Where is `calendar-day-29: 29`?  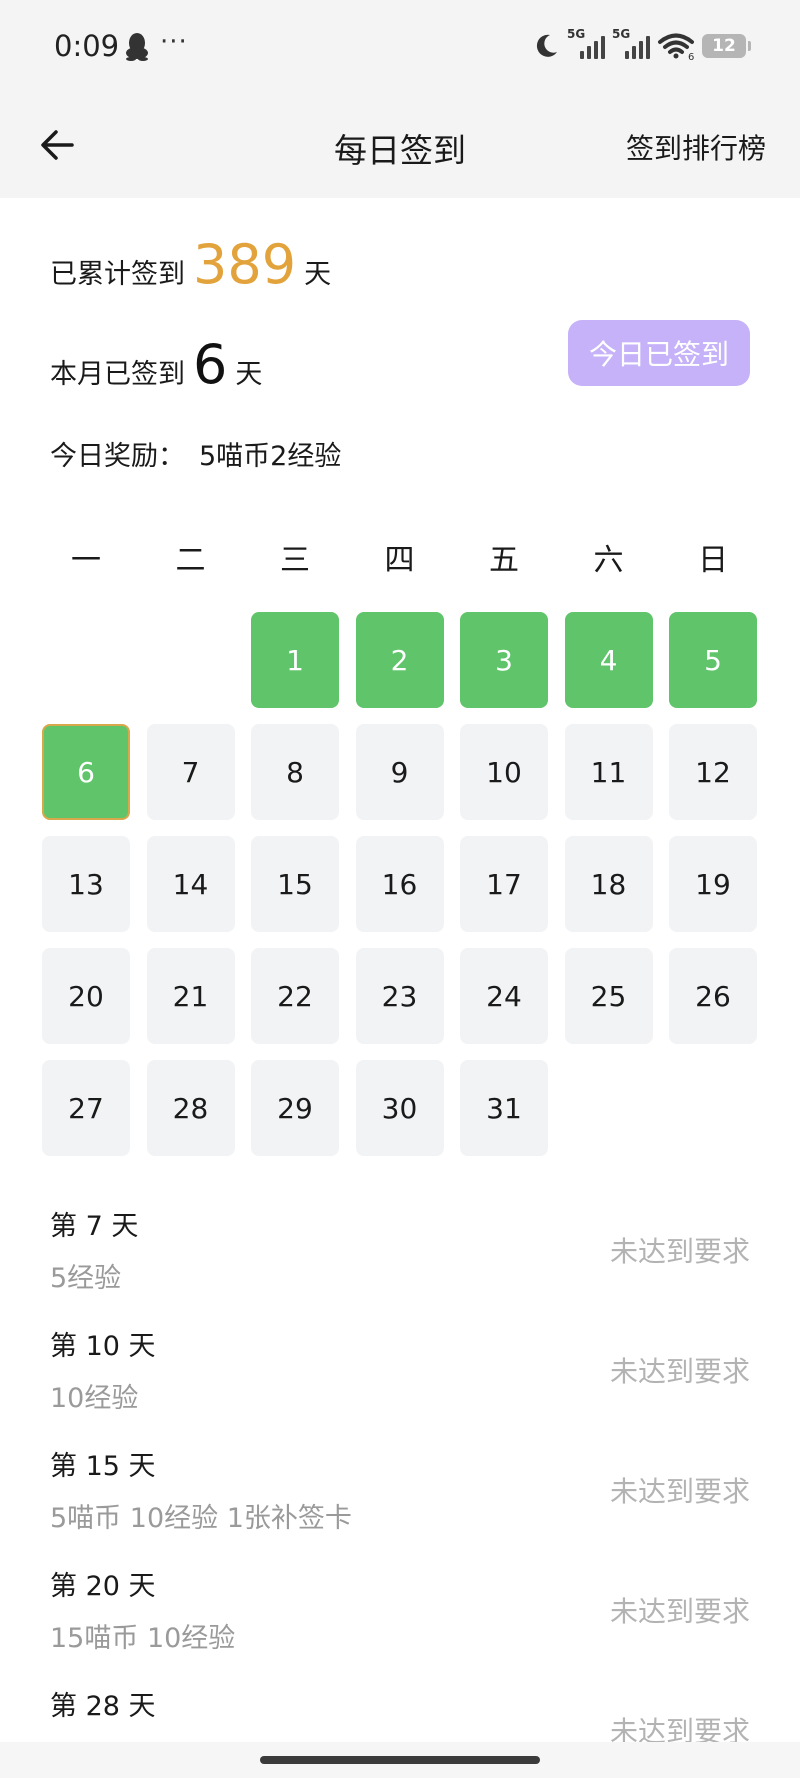 calendar-day-29: 29 is located at coordinates (295, 1108).